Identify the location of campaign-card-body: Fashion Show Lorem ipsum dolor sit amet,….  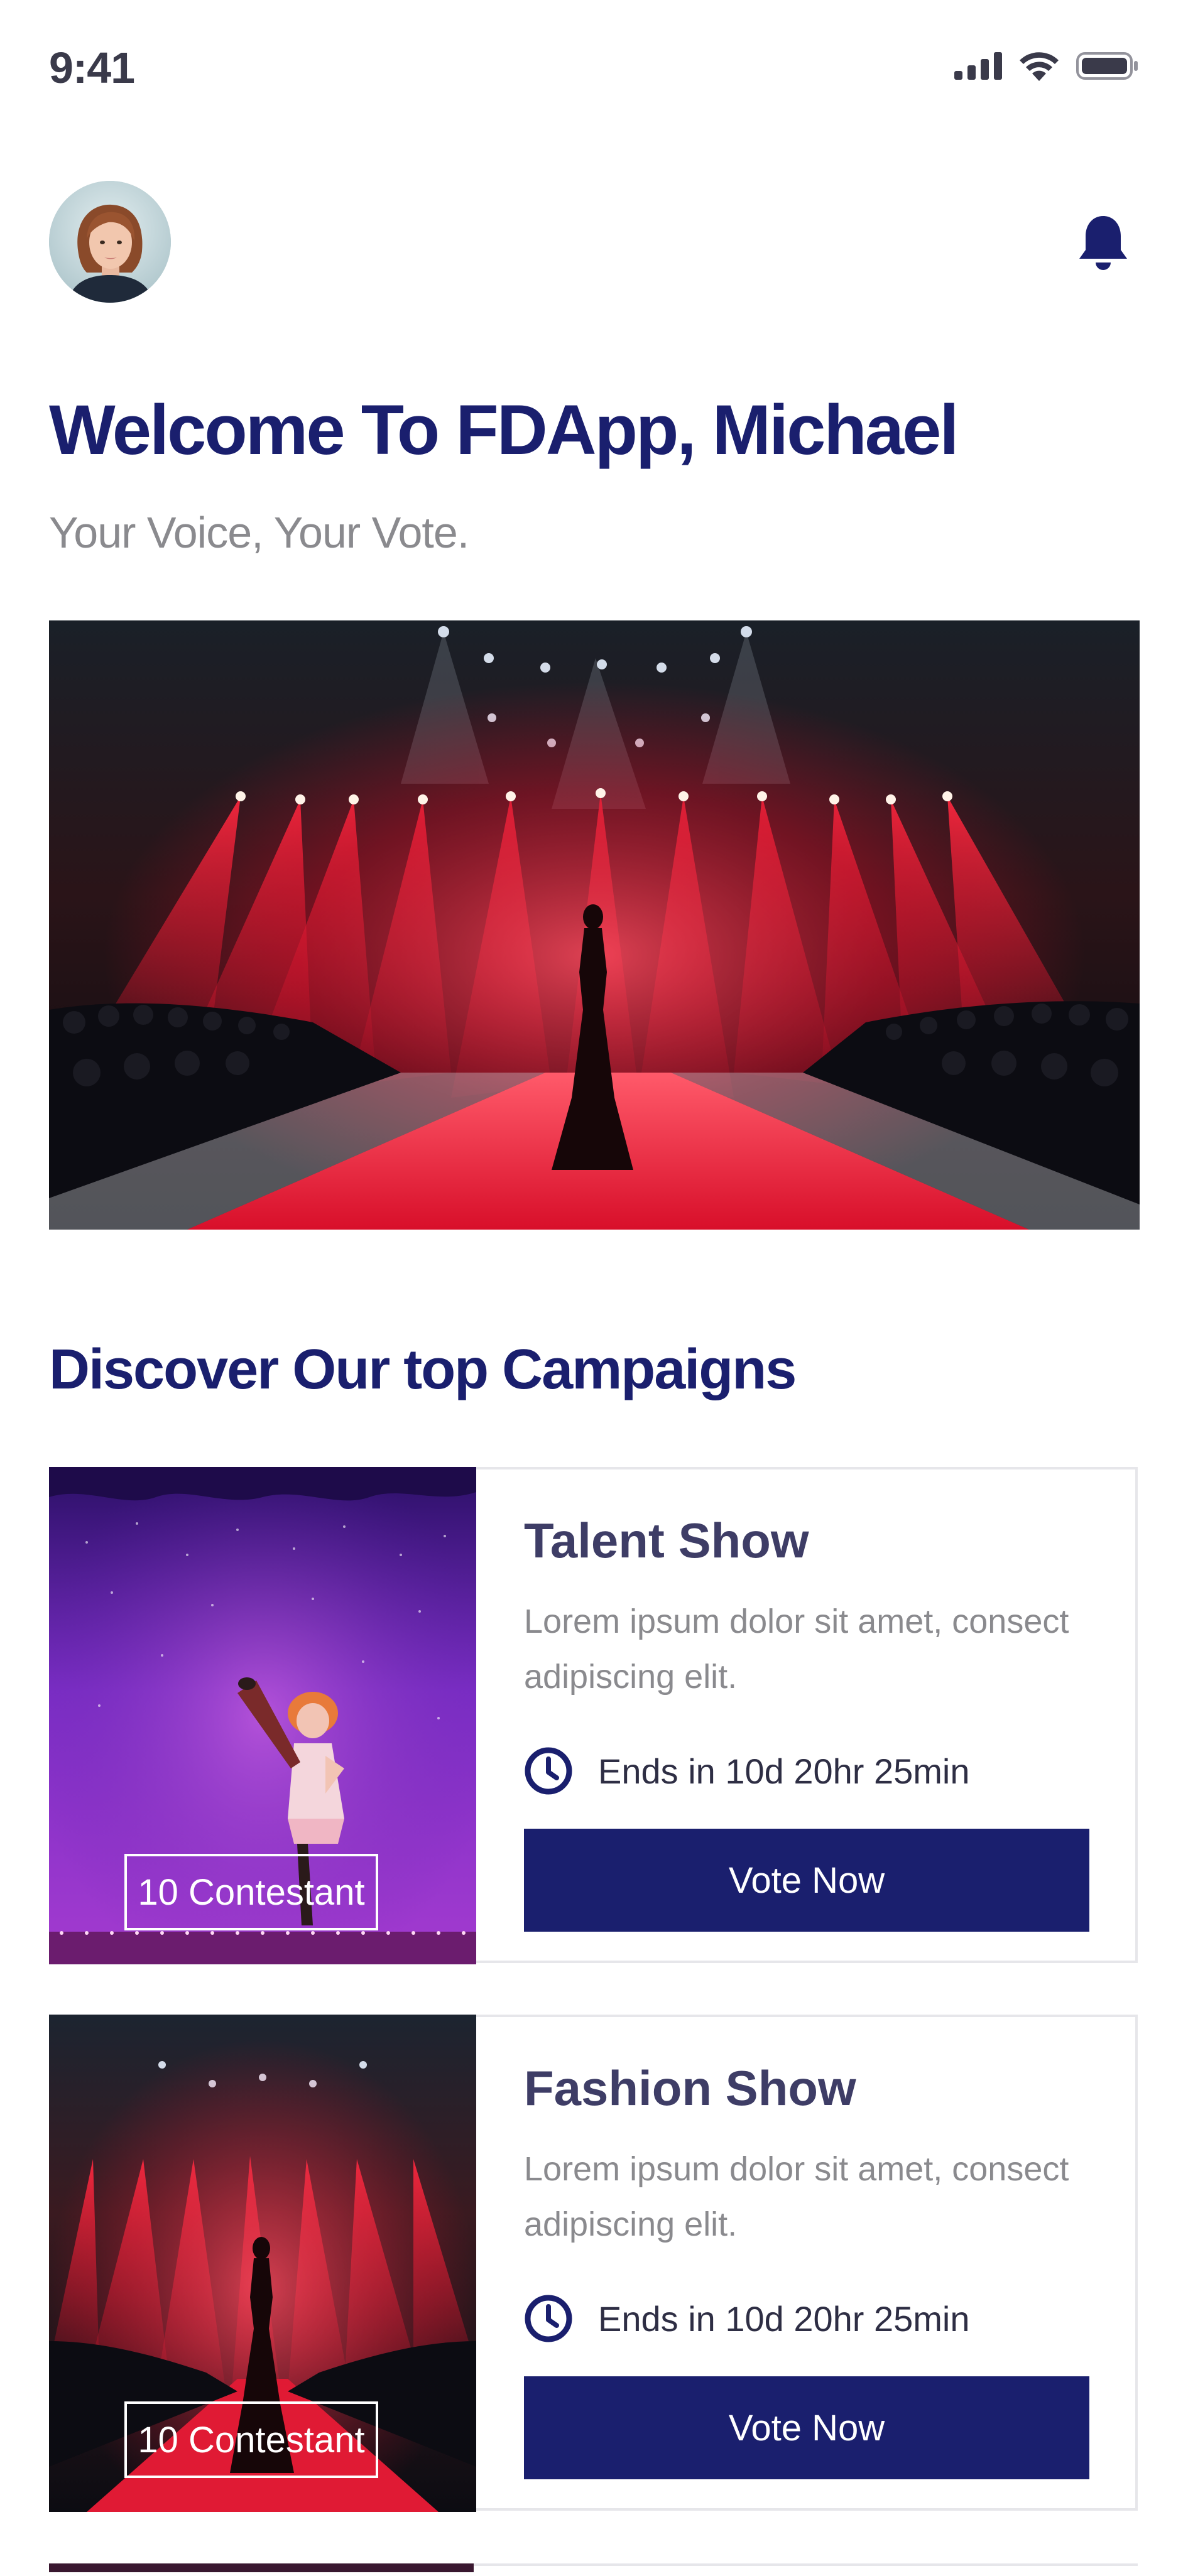
(806, 2262).